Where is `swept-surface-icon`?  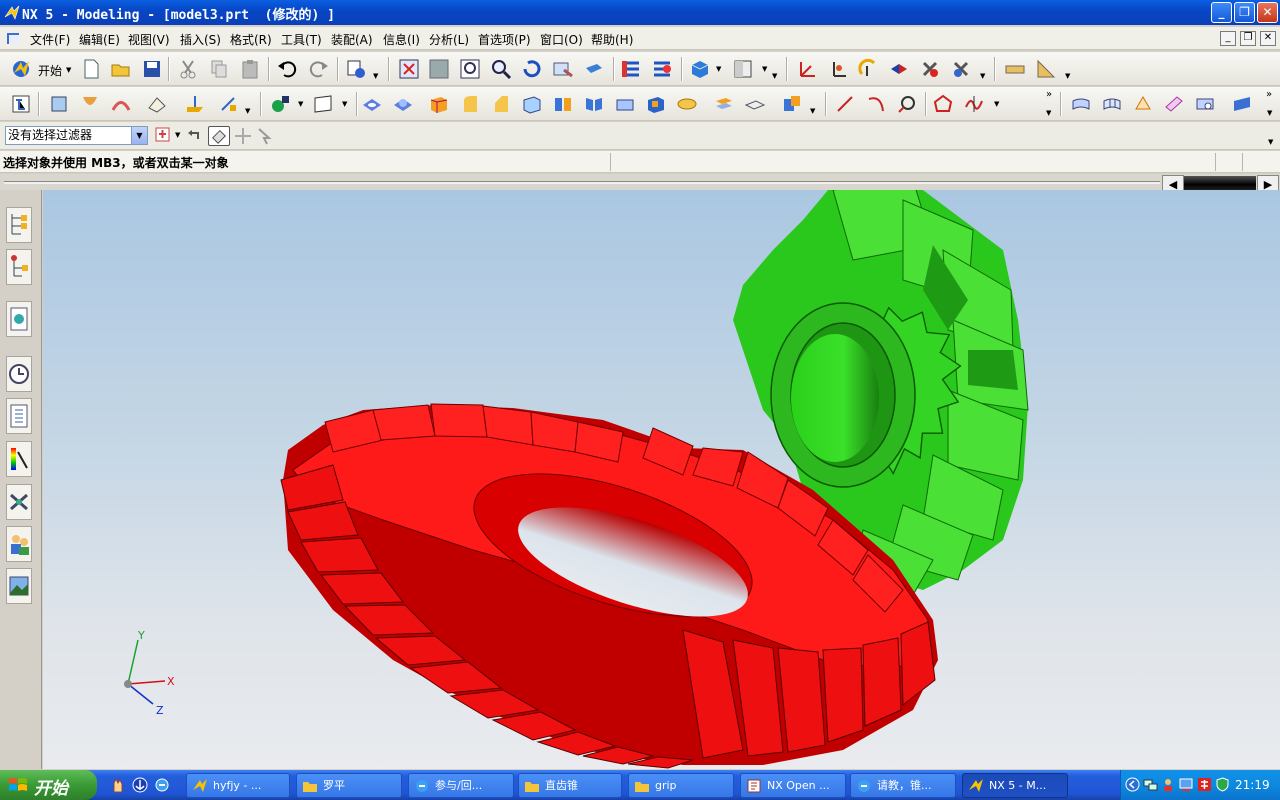 swept-surface-icon is located at coordinates (1143, 104).